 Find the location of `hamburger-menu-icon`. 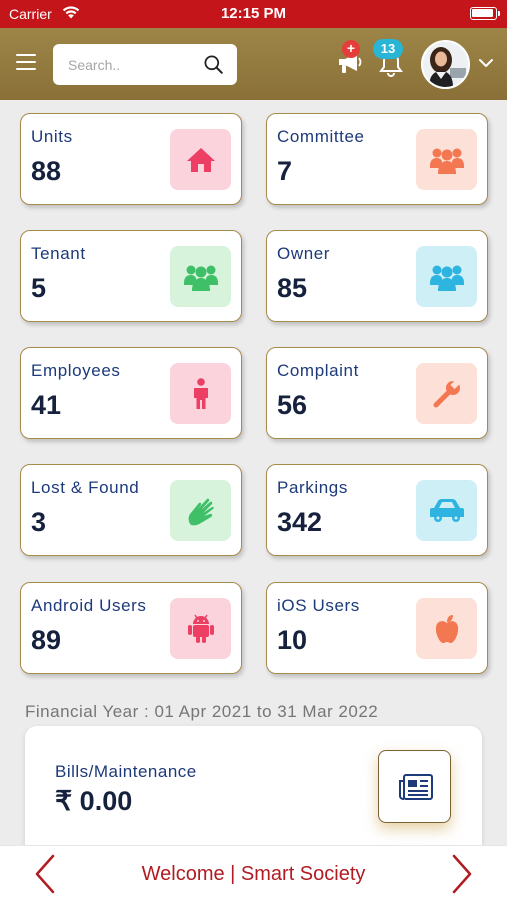

hamburger-menu-icon is located at coordinates (26, 62).